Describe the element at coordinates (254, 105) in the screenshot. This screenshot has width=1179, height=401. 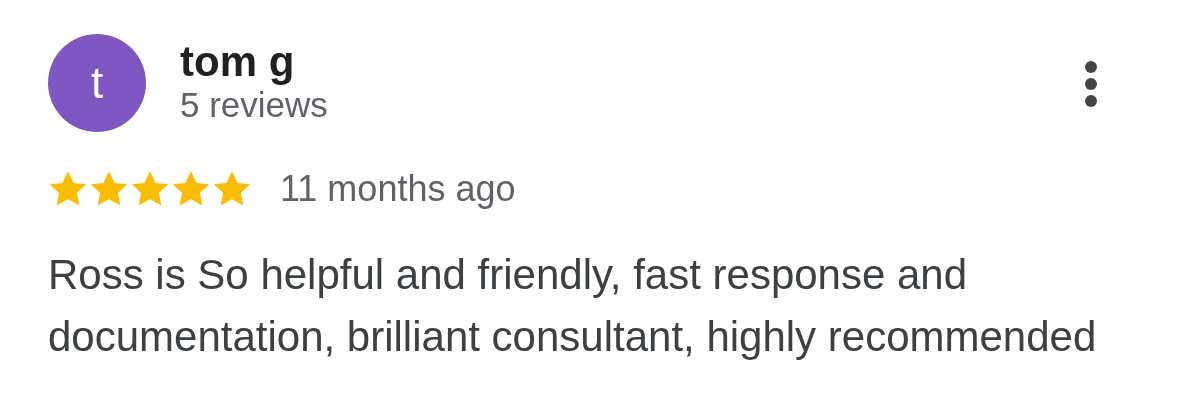
I see `review-count: 5 reviews` at that location.